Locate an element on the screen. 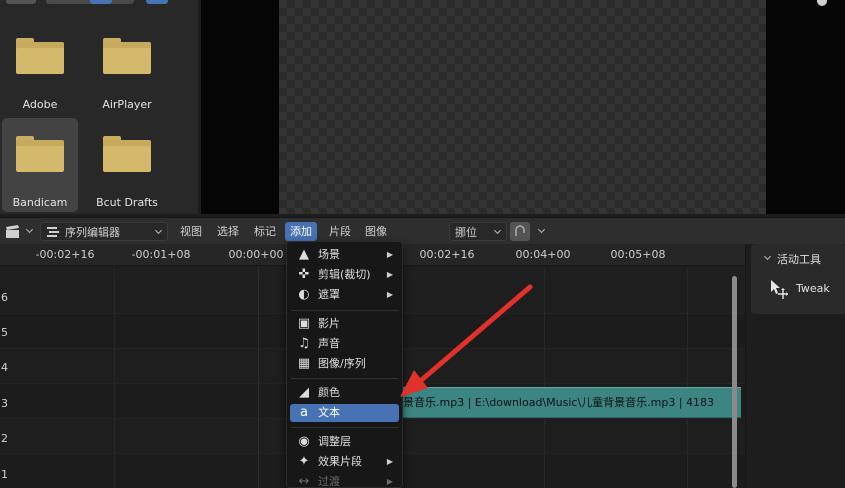 This screenshot has width=845, height=488. clip-icon: ✜ is located at coordinates (304, 274).